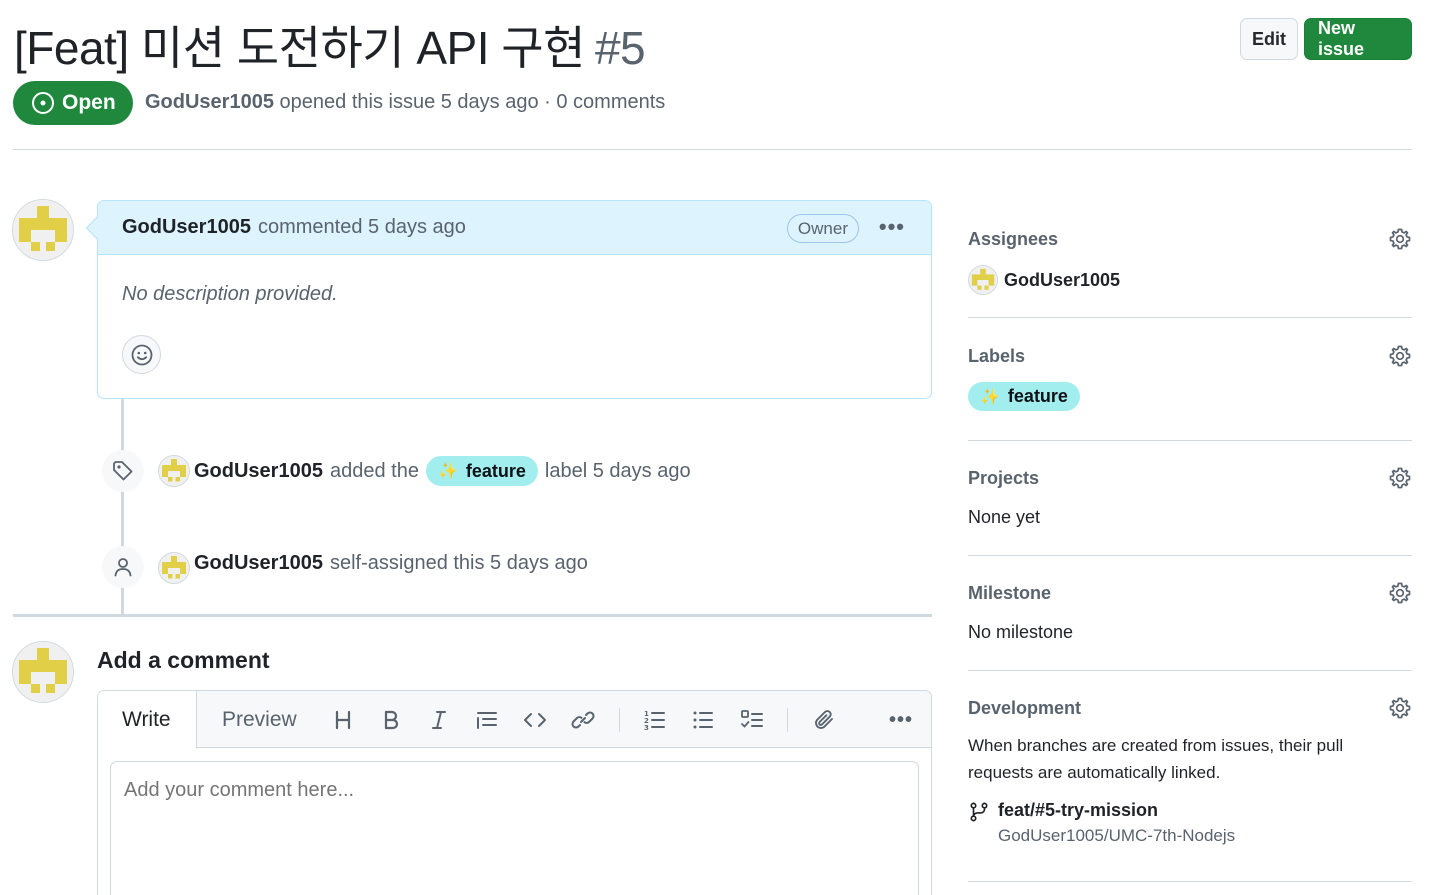  Describe the element at coordinates (299, 48) in the screenshot. I see `issue-title-text: [Feat] 미션 도전하기 API 구현` at that location.